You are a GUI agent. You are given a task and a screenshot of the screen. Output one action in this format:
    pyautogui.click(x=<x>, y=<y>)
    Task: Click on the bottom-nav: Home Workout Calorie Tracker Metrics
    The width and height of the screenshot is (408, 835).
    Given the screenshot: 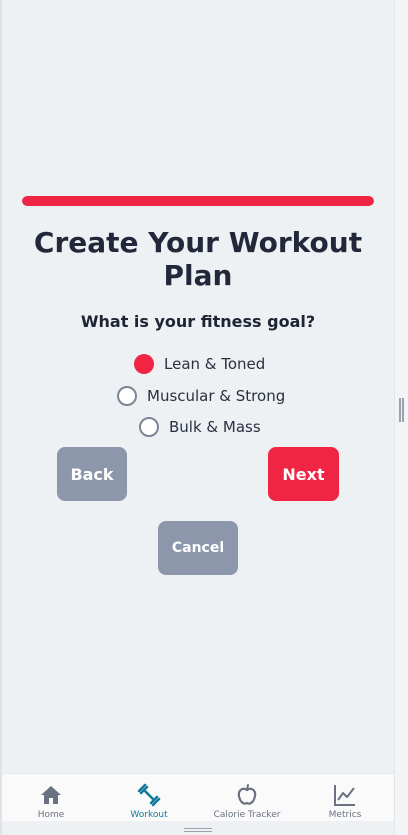 What is the action you would take?
    pyautogui.click(x=198, y=797)
    